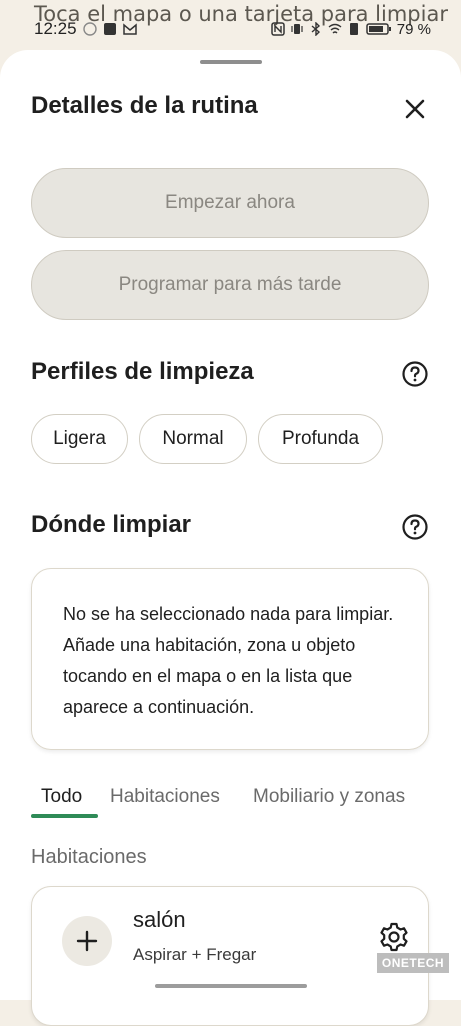 The width and height of the screenshot is (461, 1026). I want to click on status-time: 12:25, so click(55, 28).